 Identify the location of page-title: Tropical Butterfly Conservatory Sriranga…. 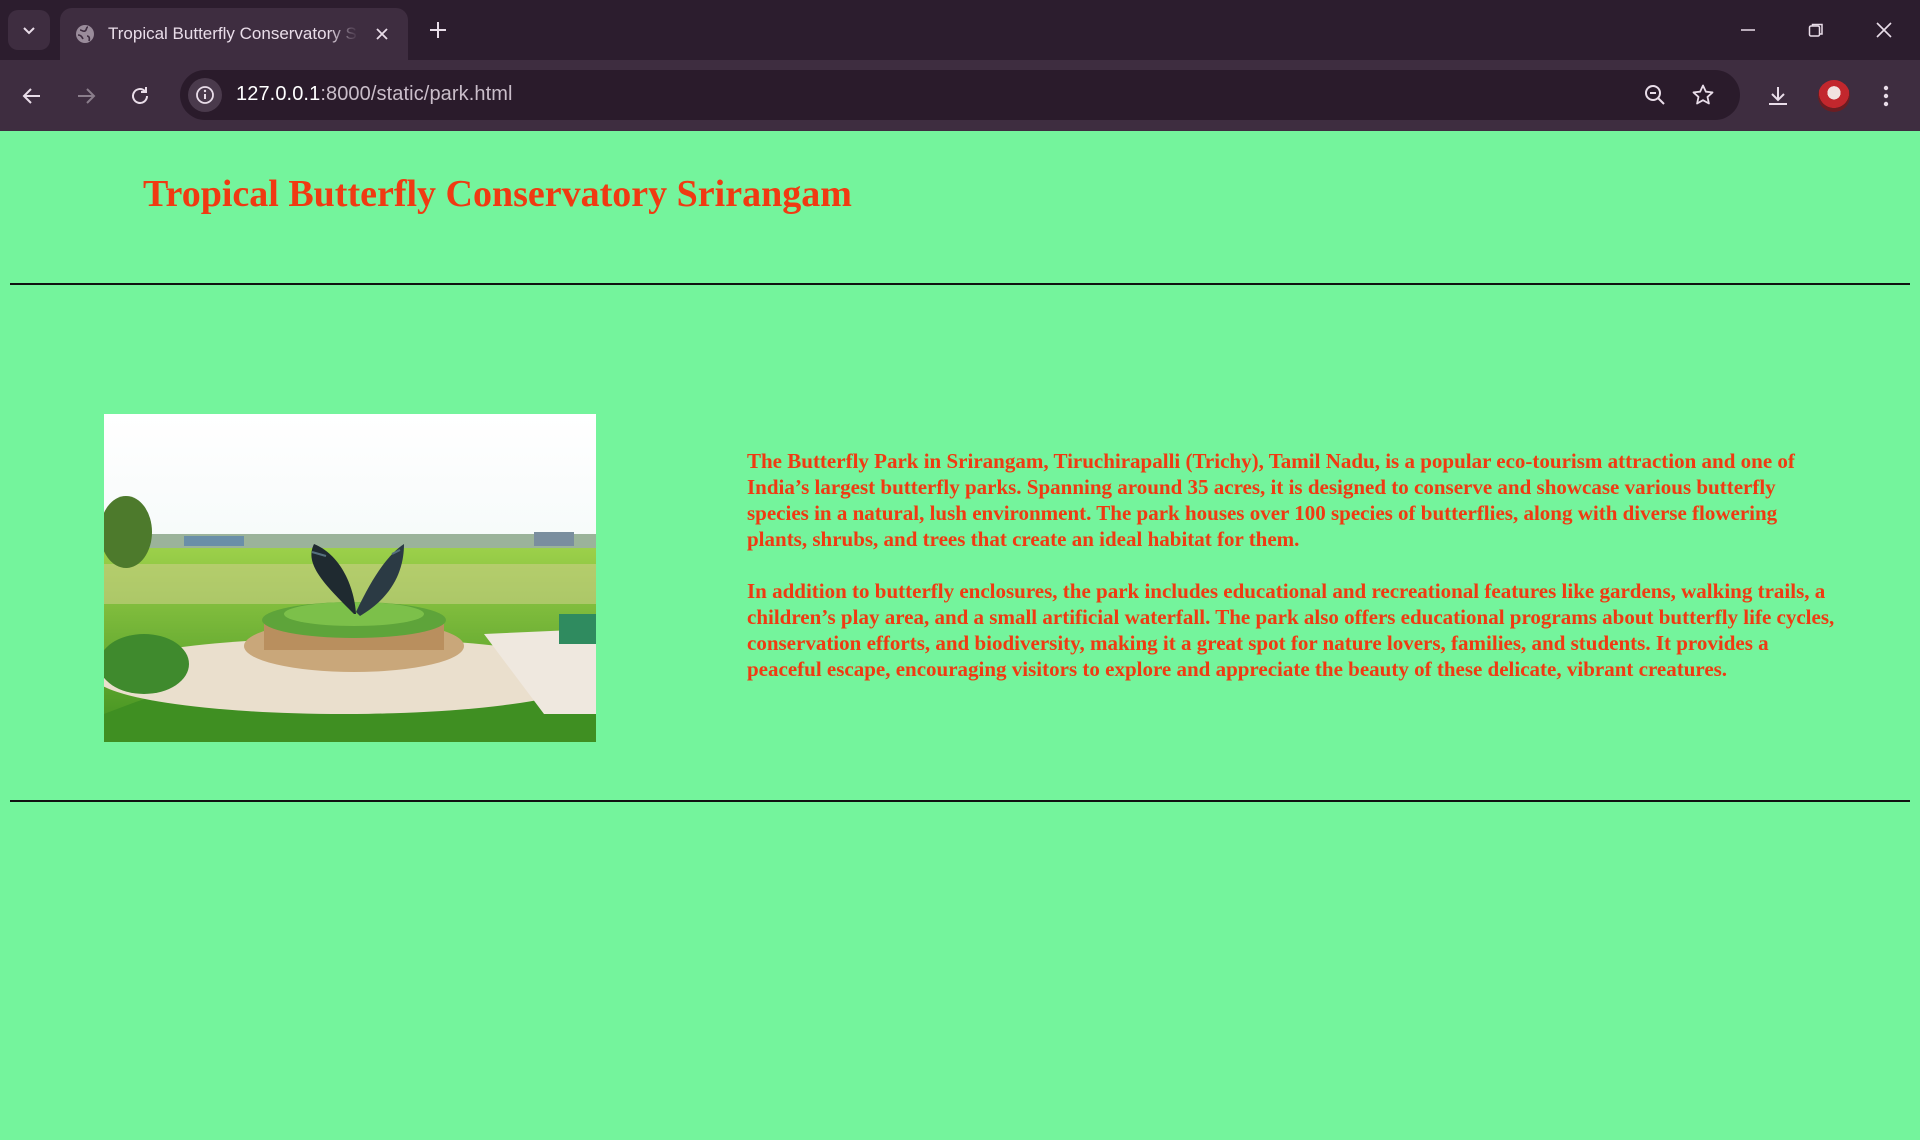
(497, 194).